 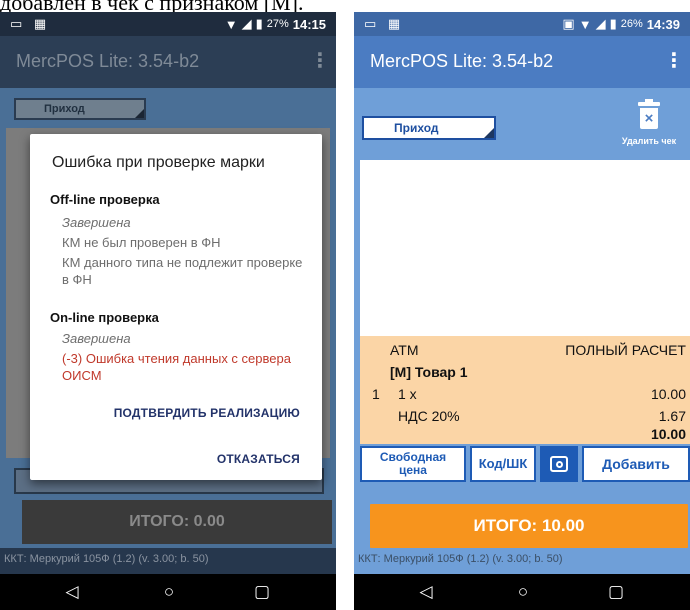 I want to click on action-buttons: Свободная цена Код/ШК Добавить, so click(x=525, y=464).